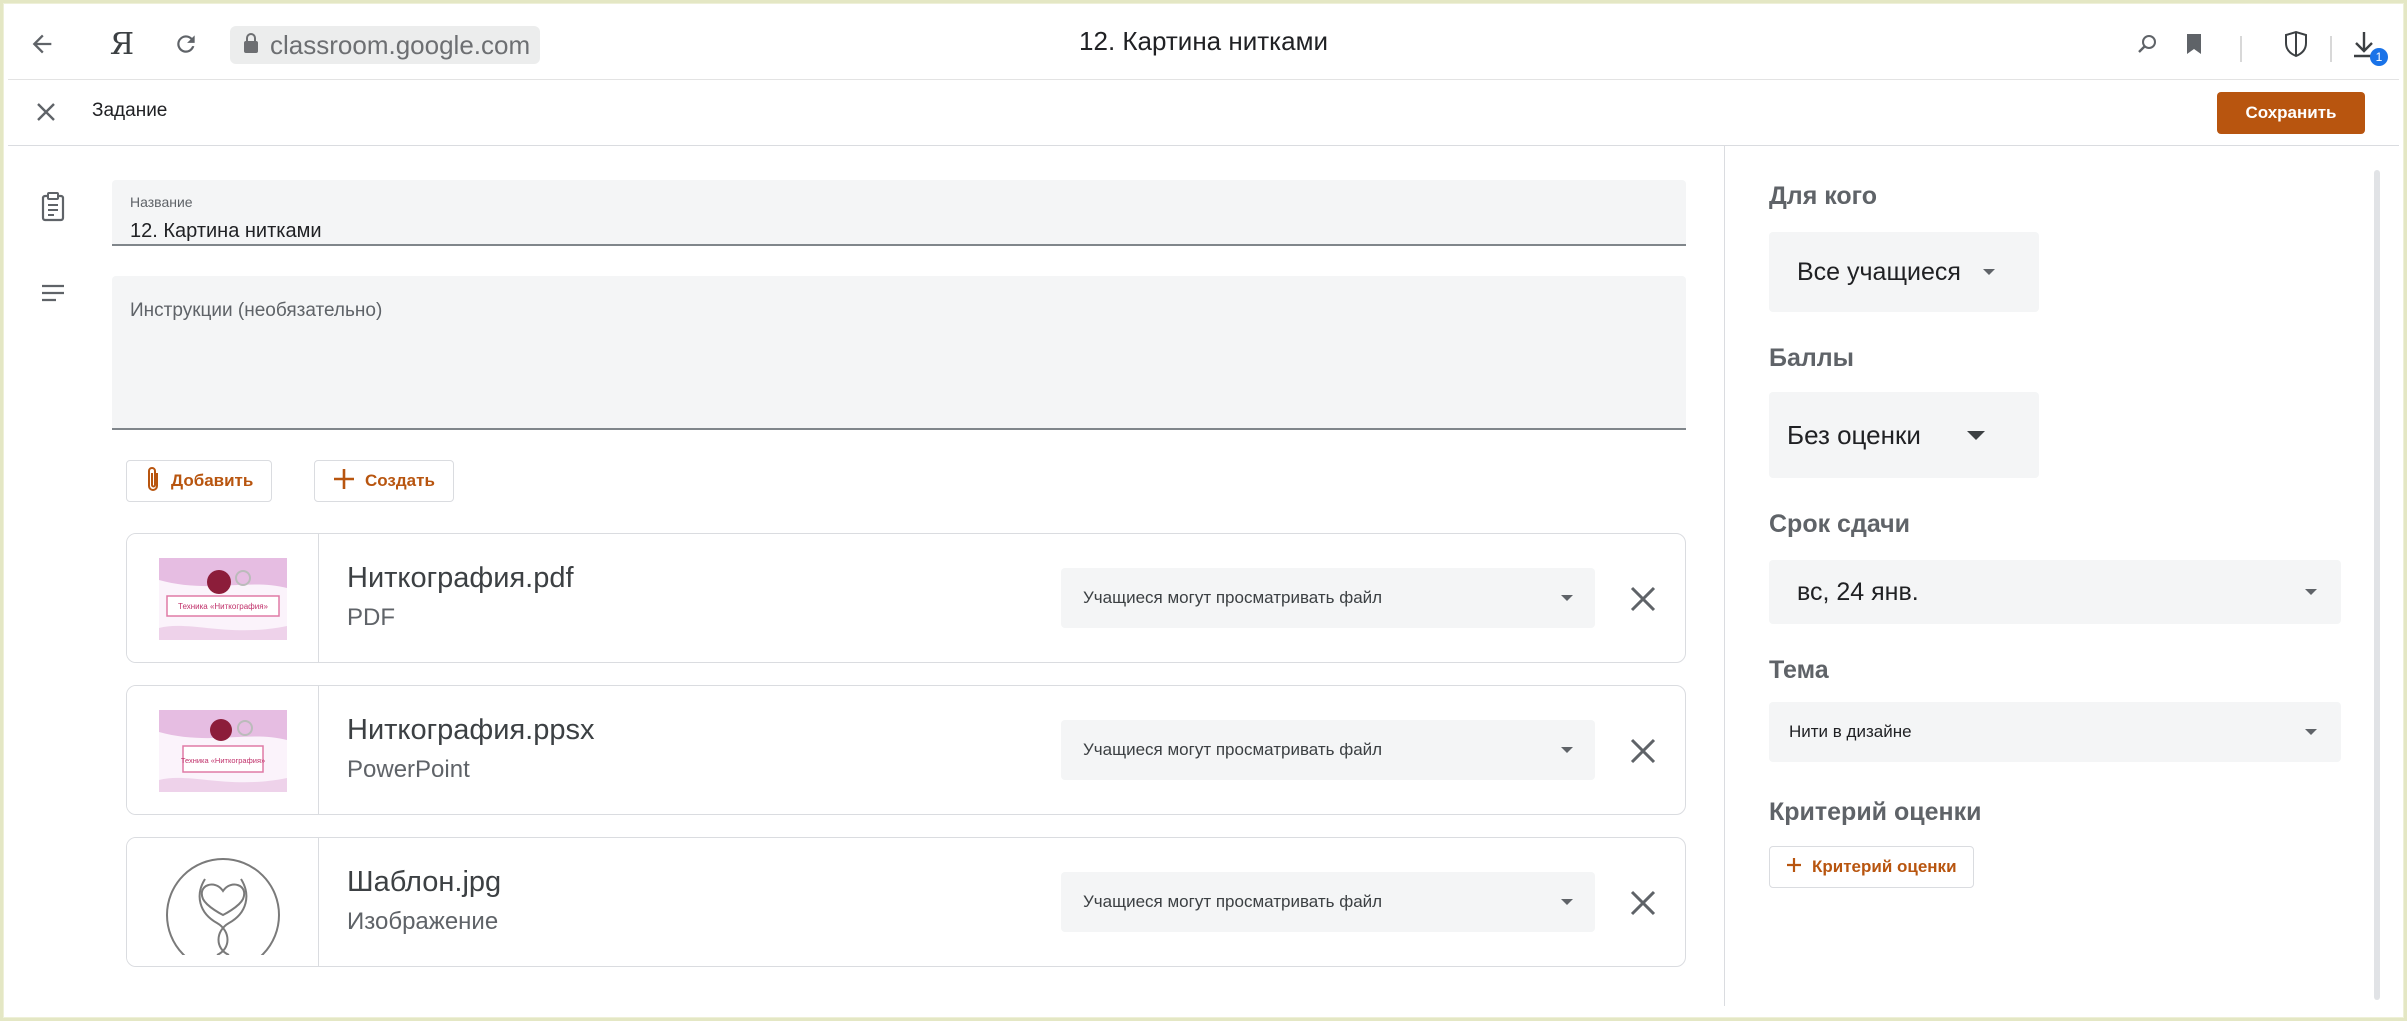  What do you see at coordinates (223, 902) in the screenshot?
I see `attachment-thumbnail` at bounding box center [223, 902].